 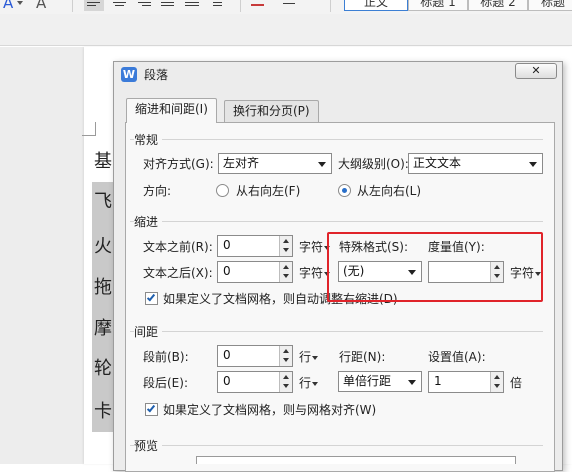 I want to click on auto-right-indent-checkbox, so click(x=151, y=298).